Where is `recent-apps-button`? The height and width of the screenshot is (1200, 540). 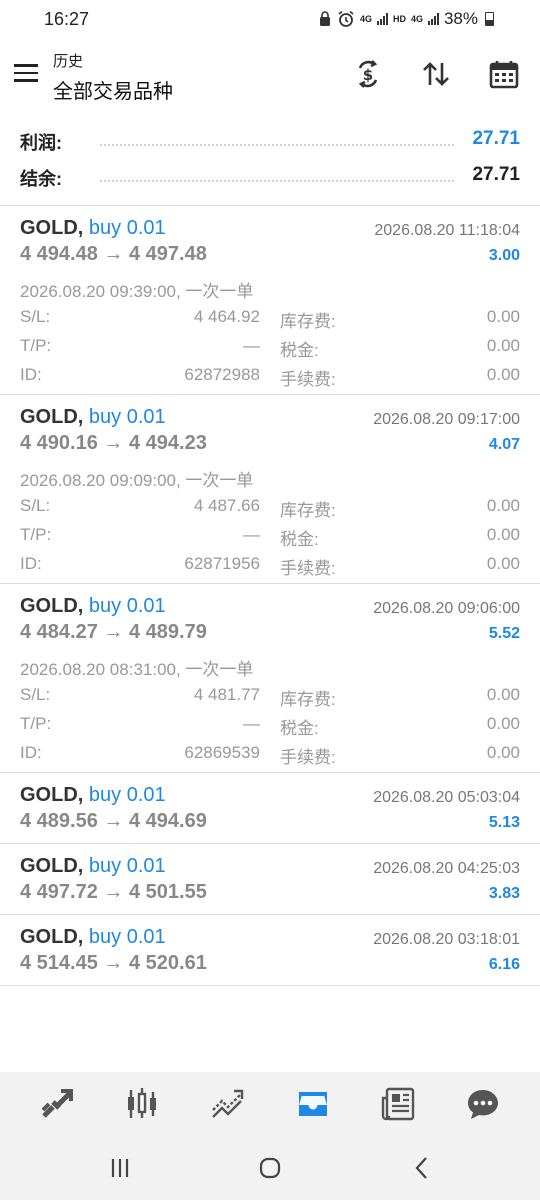 recent-apps-button is located at coordinates (120, 1168).